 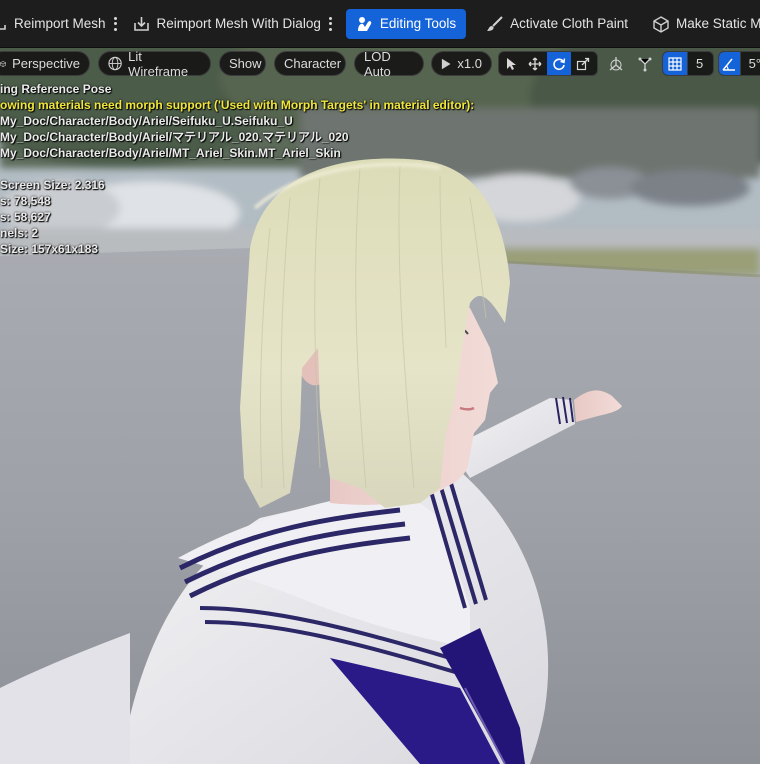 I want to click on world-space-toggle, so click(x=645, y=63).